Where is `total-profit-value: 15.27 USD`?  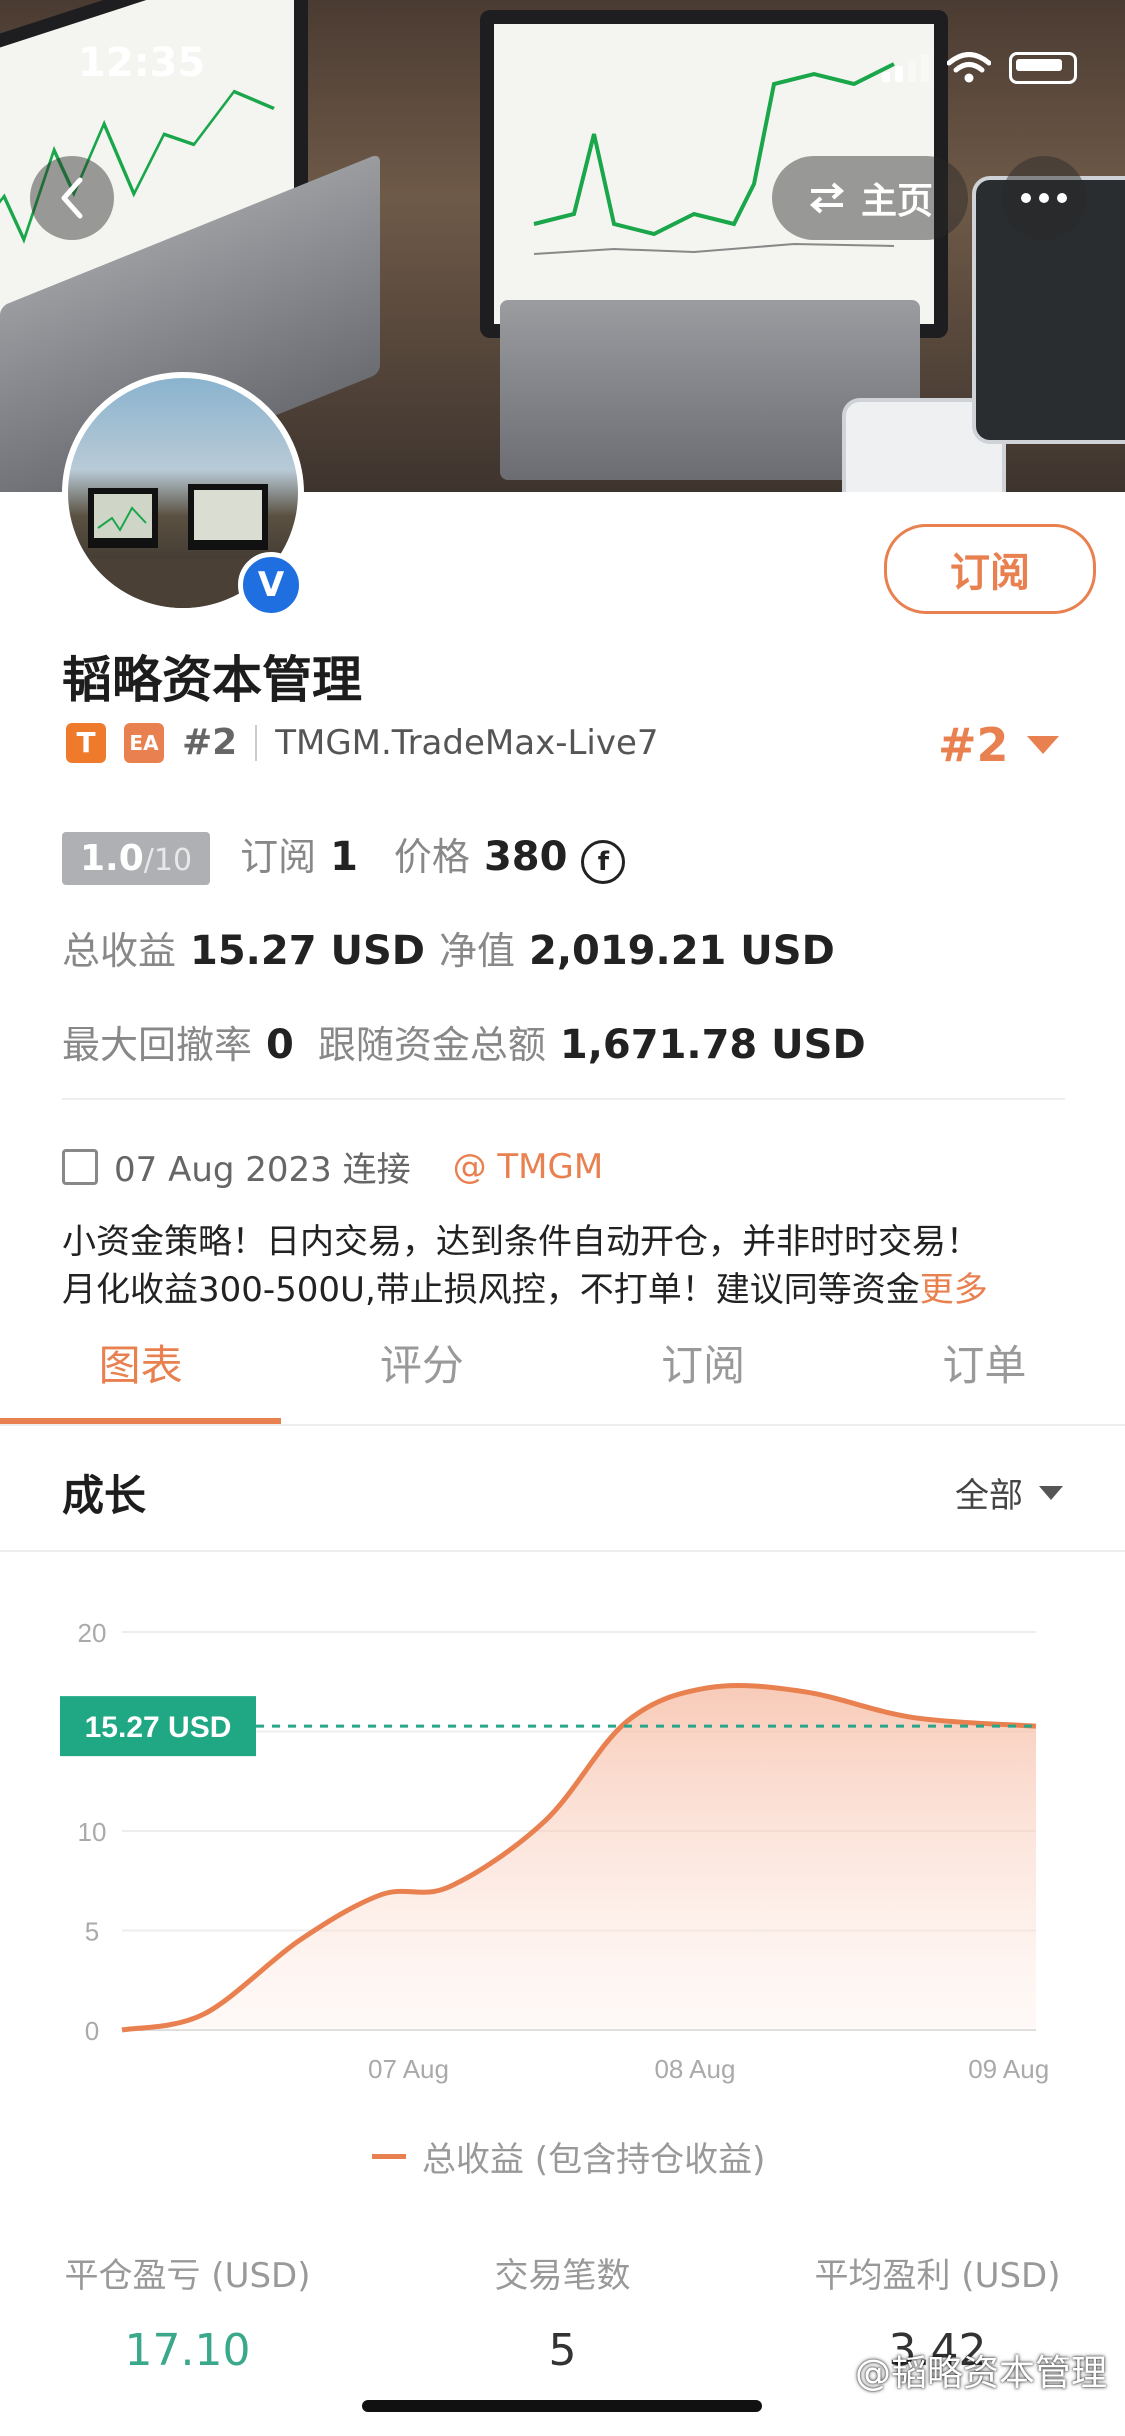
total-profit-value: 15.27 USD is located at coordinates (307, 951).